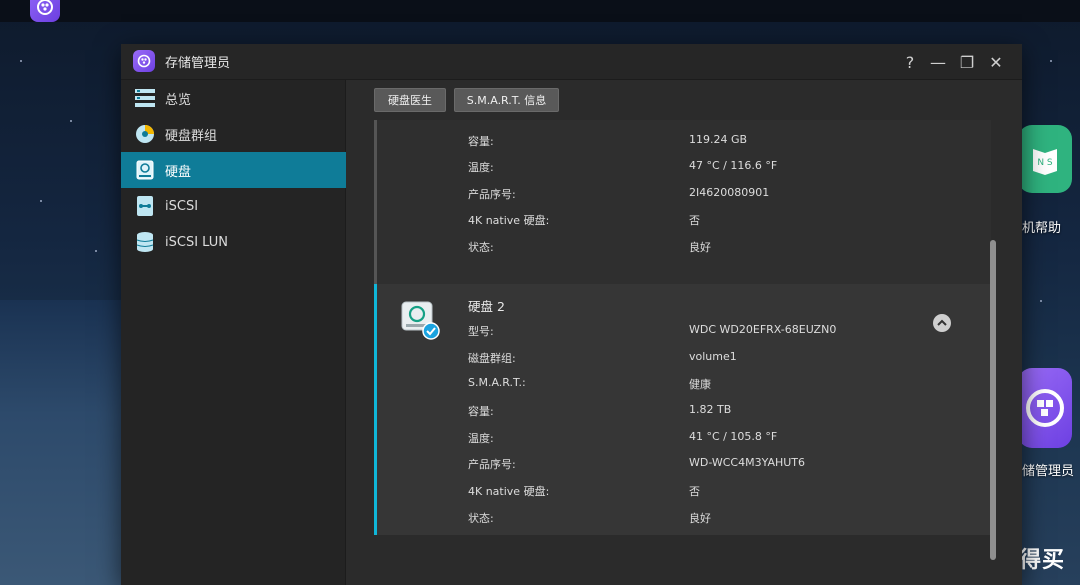  Describe the element at coordinates (410, 100) in the screenshot. I see `disk-doctor-button: 硬盘医生` at that location.